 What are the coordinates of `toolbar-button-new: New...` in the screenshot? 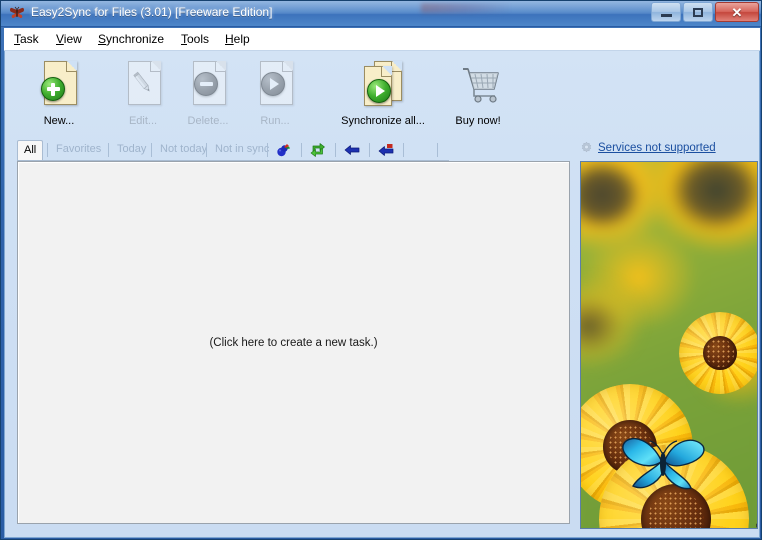 It's located at (59, 98).